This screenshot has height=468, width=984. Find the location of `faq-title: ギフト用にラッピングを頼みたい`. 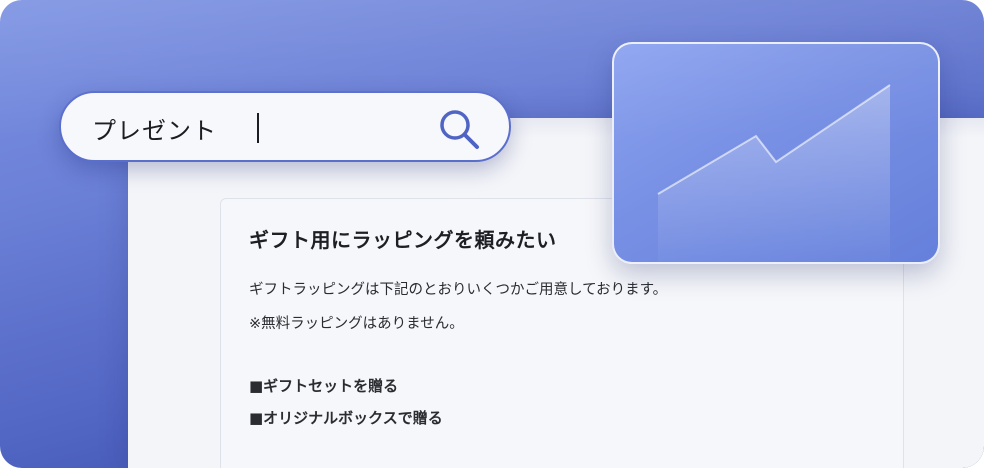

faq-title: ギフト用にラッピングを頼みたい is located at coordinates (403, 240).